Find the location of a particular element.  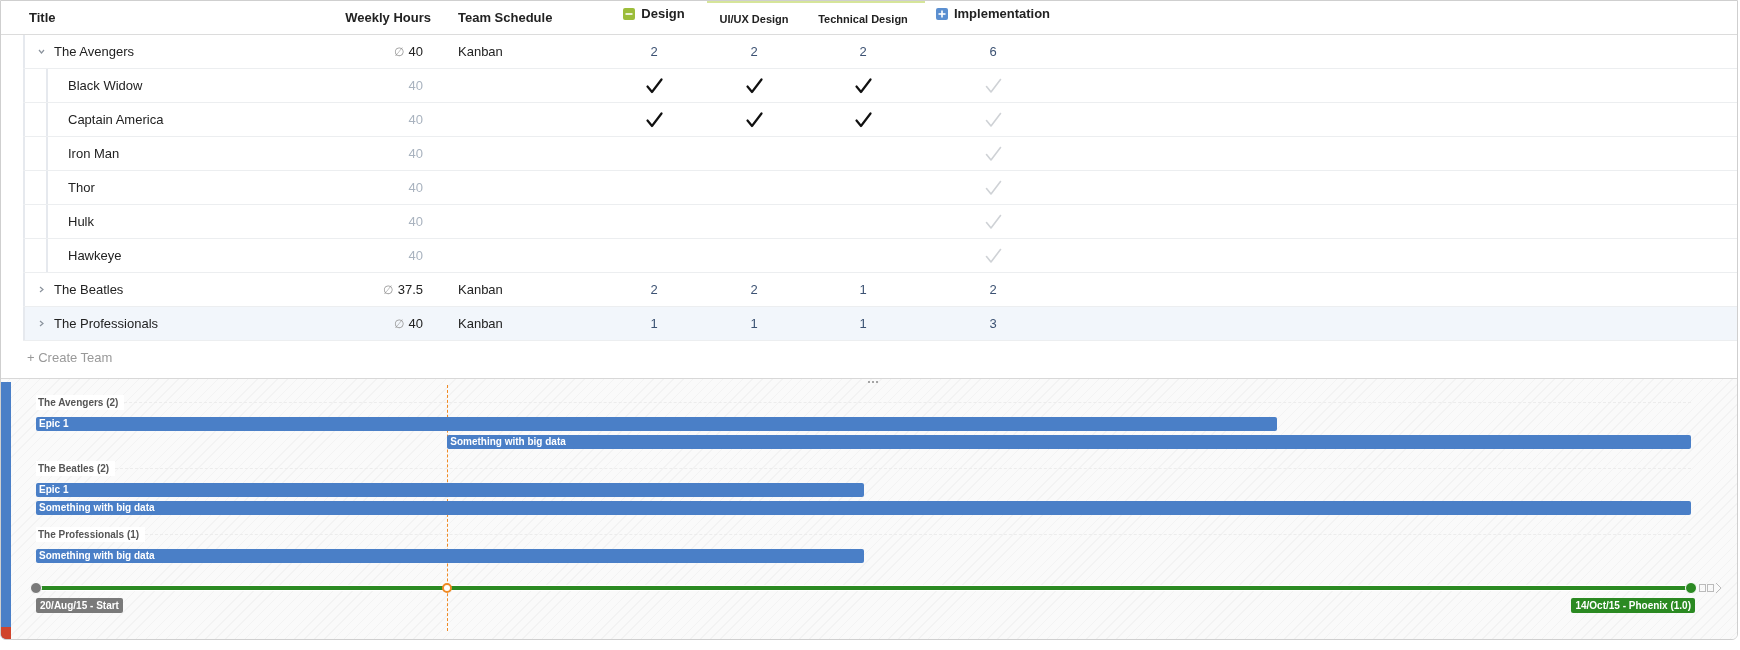

member-name: Iron Man is located at coordinates (94, 153).